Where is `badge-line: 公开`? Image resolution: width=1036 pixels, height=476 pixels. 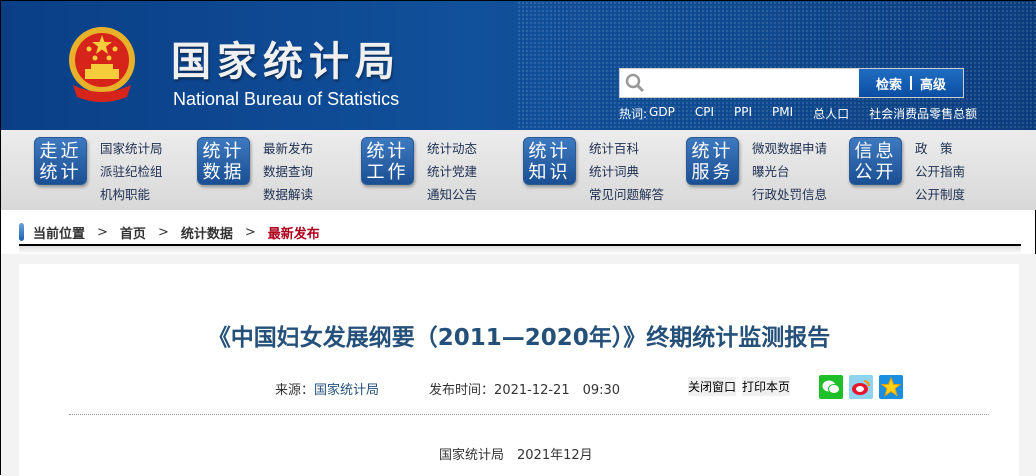
badge-line: 公开 is located at coordinates (875, 172).